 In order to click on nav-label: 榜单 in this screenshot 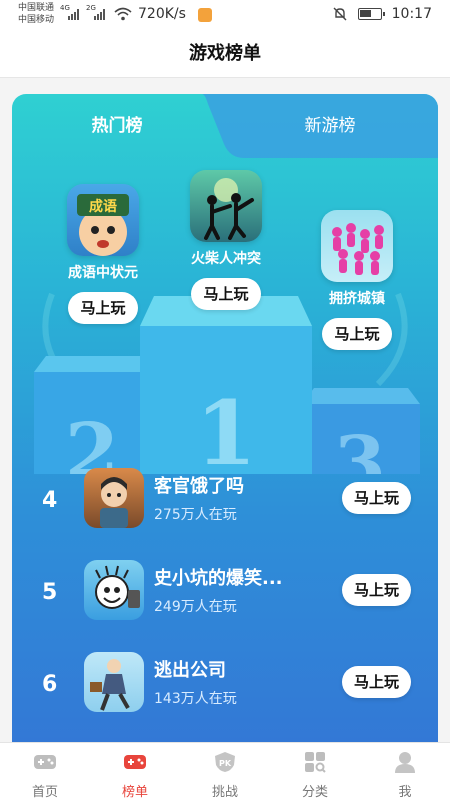, I will do `click(134, 792)`.